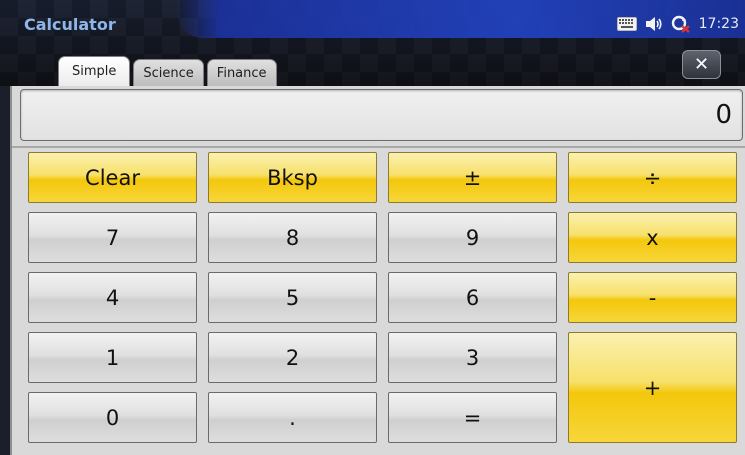  Describe the element at coordinates (381, 115) in the screenshot. I see `result-display: 0` at that location.